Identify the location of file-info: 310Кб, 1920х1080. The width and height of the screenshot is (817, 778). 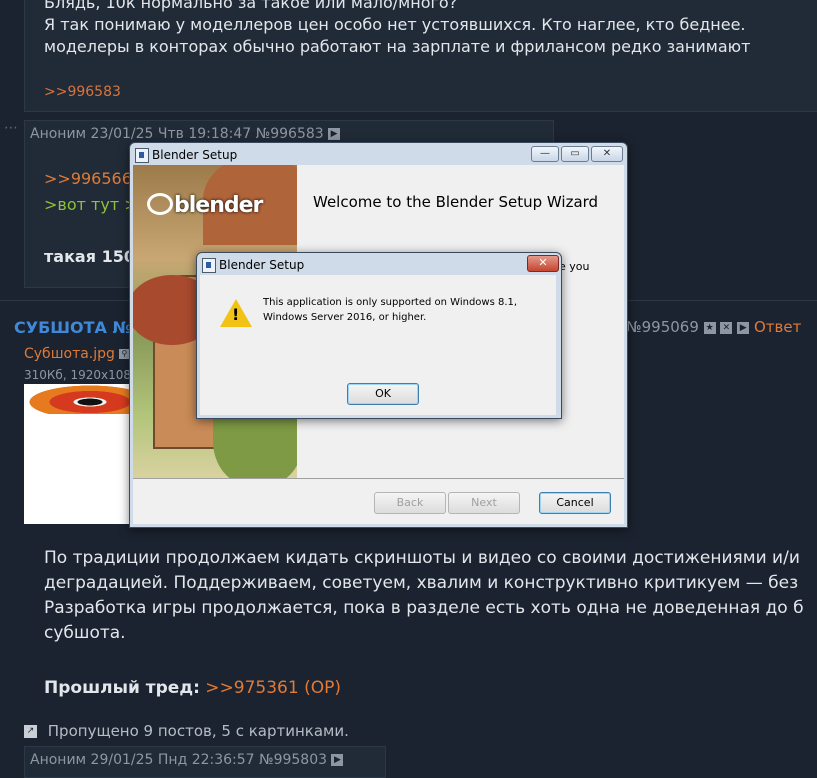
(81, 375).